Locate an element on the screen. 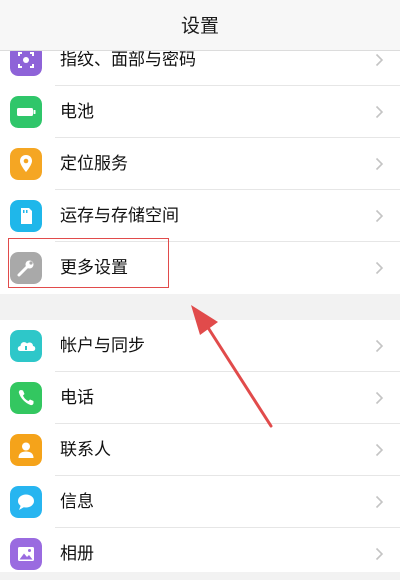 This screenshot has width=400, height=580. settings-item-label: 联系人 is located at coordinates (85, 450).